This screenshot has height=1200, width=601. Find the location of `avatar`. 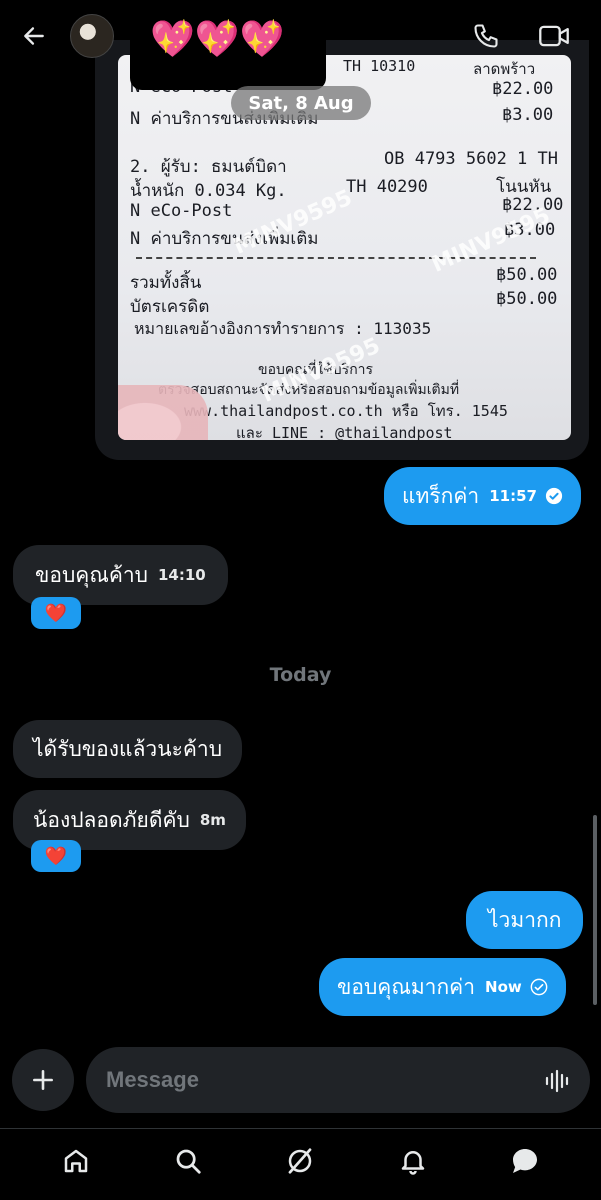

avatar is located at coordinates (92, 36).